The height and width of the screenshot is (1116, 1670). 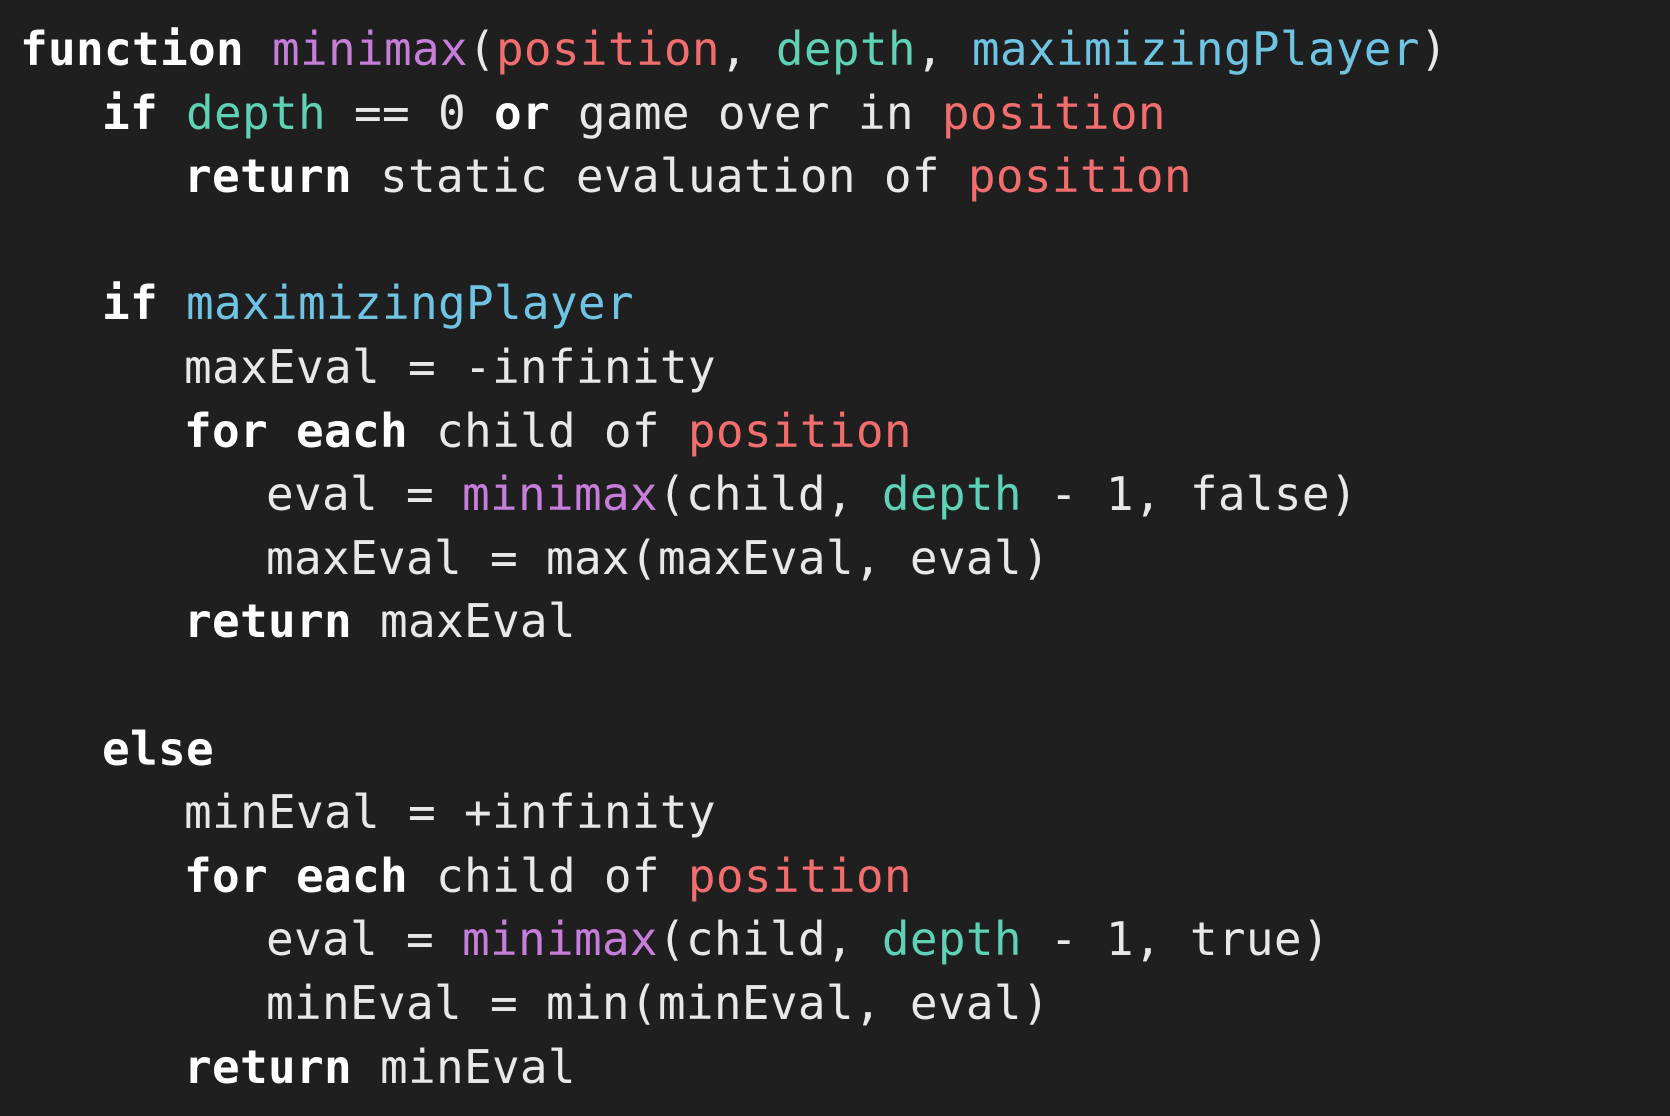 I want to click on code-text: == 0, so click(x=409, y=112).